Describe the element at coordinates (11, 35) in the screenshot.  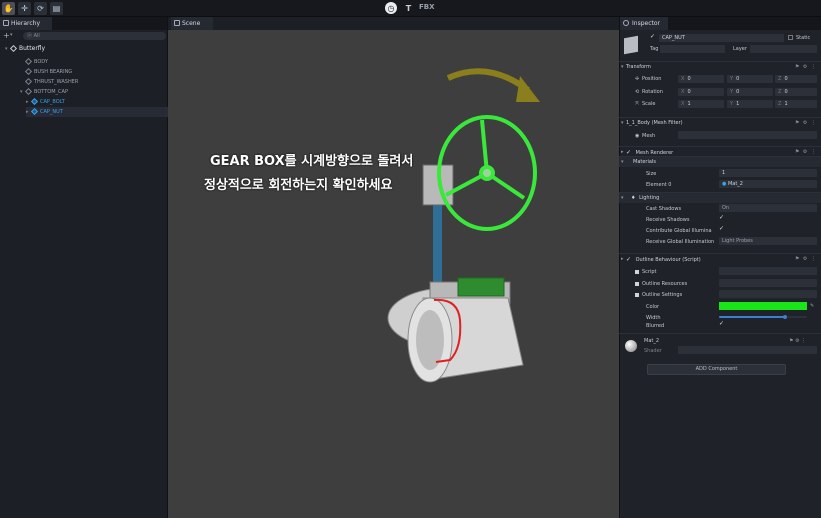
I see `chevron-down-icon: ▾` at that location.